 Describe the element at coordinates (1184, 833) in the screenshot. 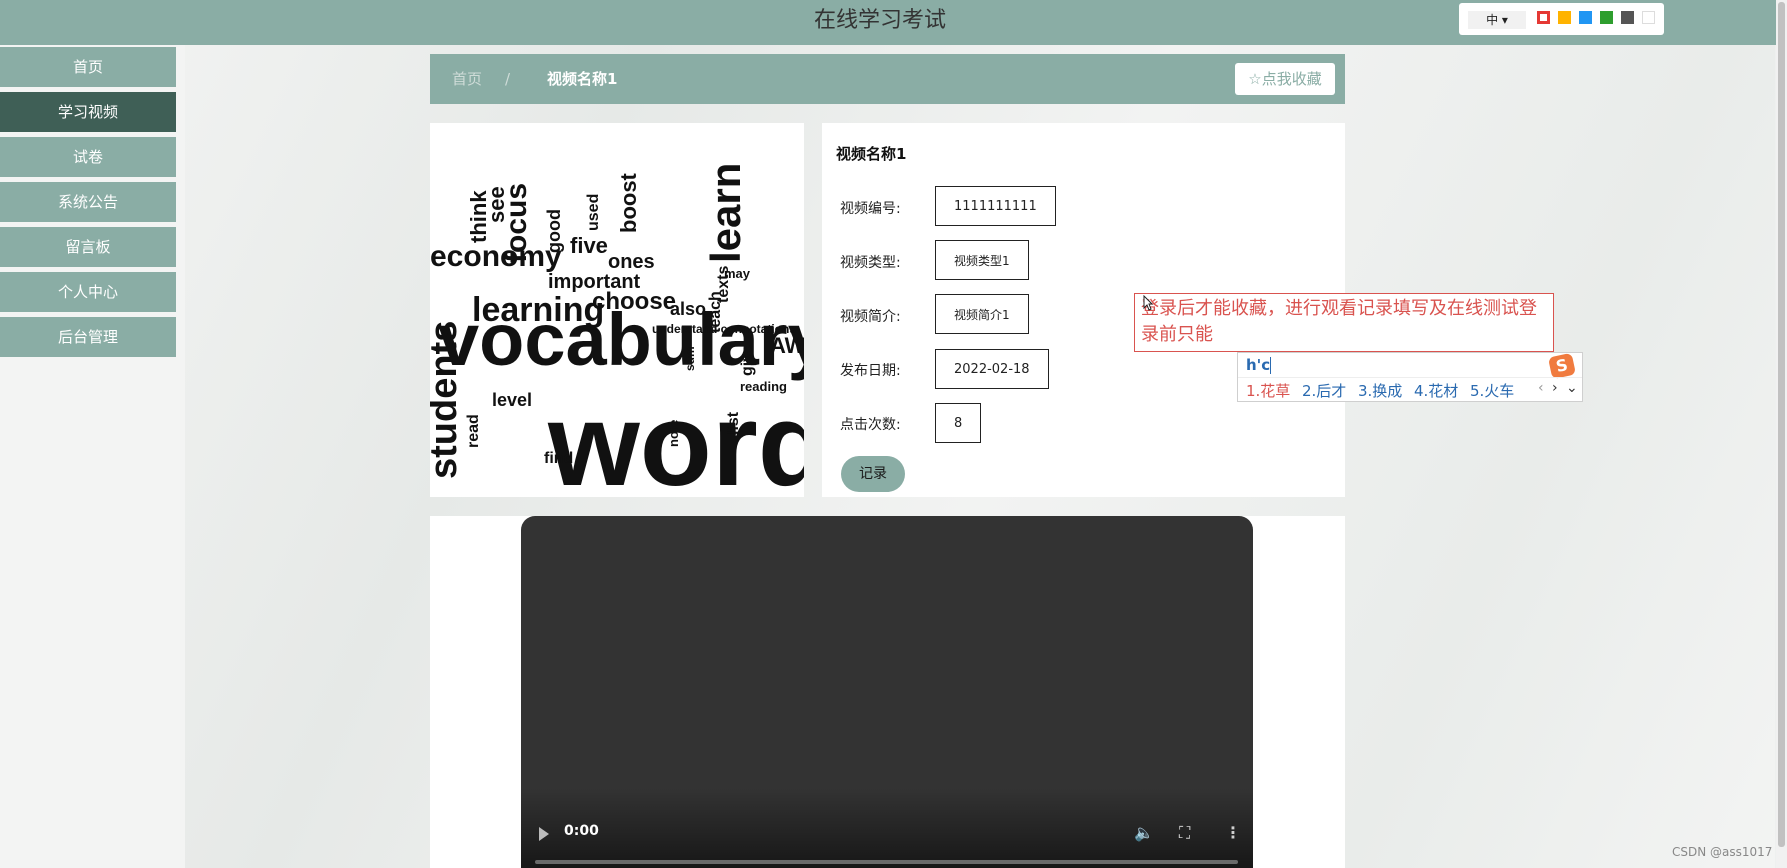

I see `fullscreen-icon: ⛶` at that location.